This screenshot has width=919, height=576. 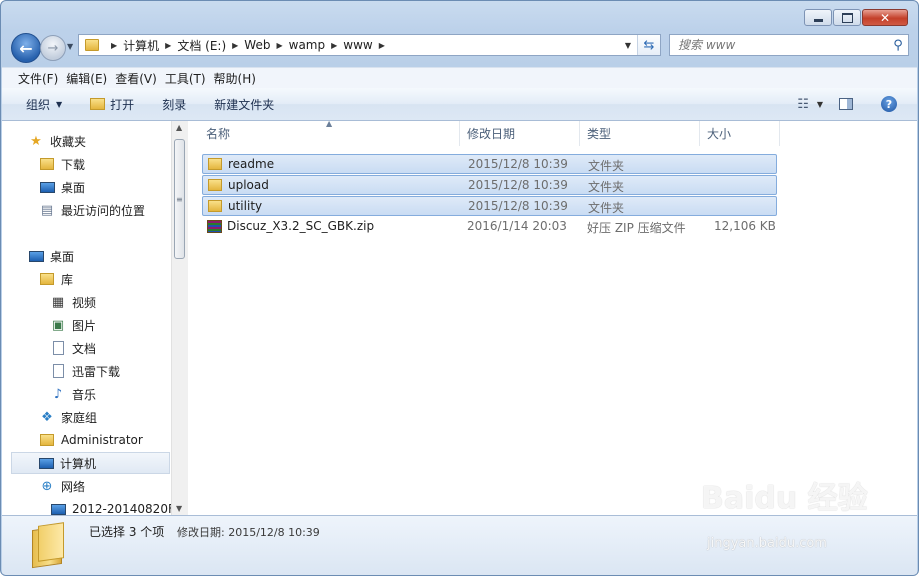 I want to click on address-history-dropdown: ▼, so click(x=628, y=45).